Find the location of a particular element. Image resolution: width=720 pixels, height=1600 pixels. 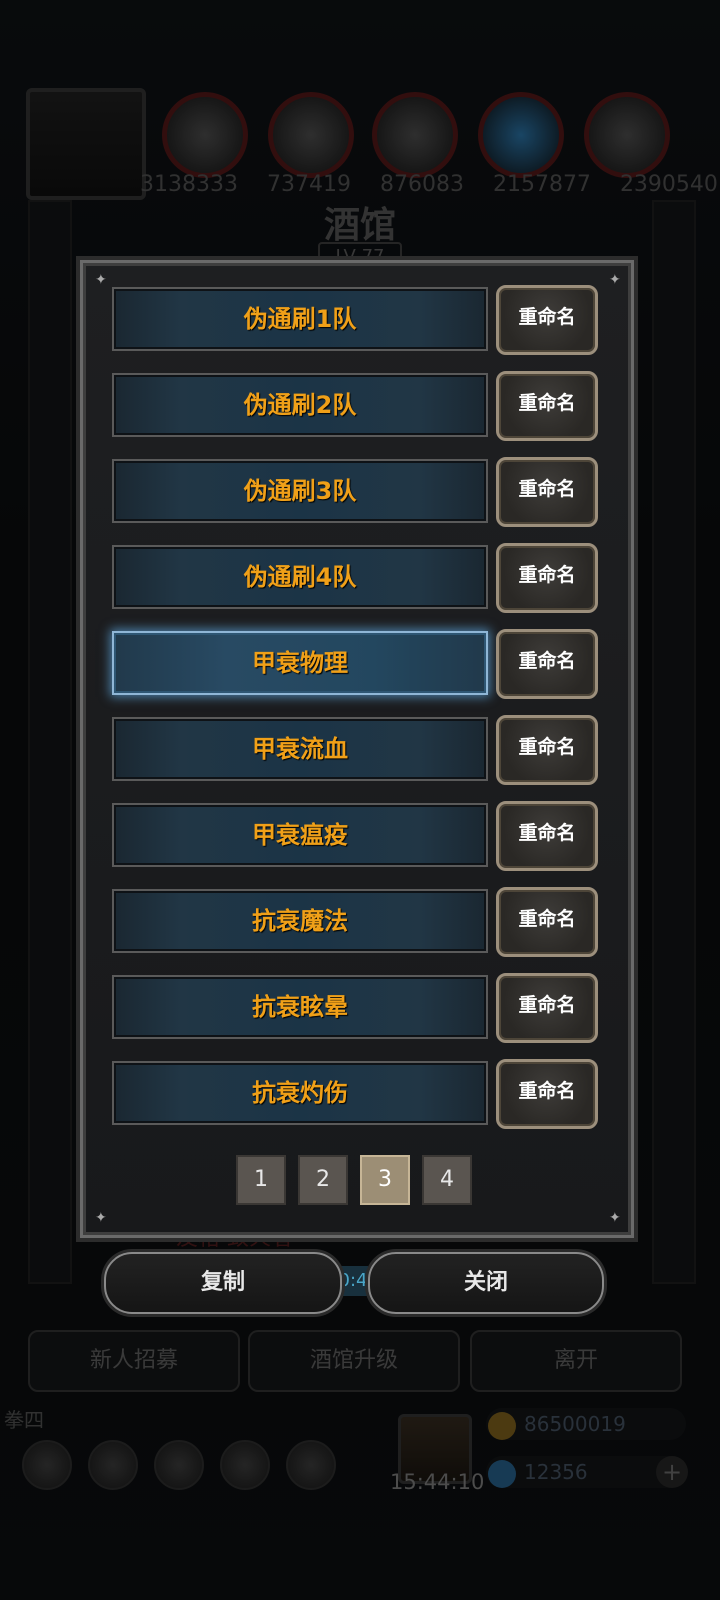

team-name: 伪通刷3队 is located at coordinates (300, 491).